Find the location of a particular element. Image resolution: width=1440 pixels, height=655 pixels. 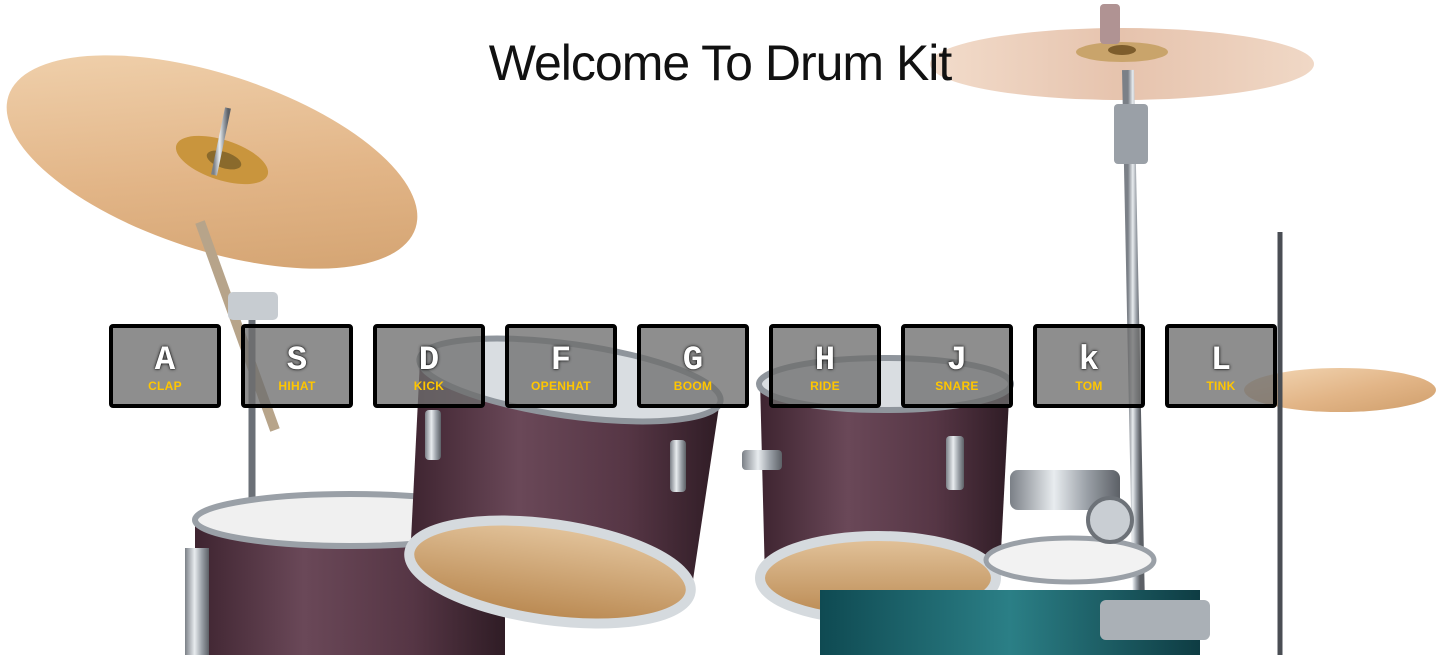

key-letter: D is located at coordinates (429, 361).